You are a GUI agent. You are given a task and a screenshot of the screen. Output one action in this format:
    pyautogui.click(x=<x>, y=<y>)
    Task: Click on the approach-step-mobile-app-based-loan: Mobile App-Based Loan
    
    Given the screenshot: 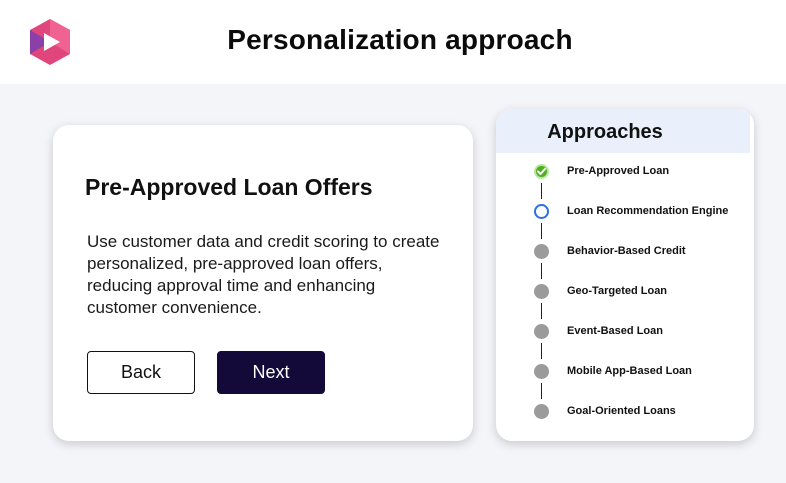 What is the action you would take?
    pyautogui.click(x=642, y=372)
    